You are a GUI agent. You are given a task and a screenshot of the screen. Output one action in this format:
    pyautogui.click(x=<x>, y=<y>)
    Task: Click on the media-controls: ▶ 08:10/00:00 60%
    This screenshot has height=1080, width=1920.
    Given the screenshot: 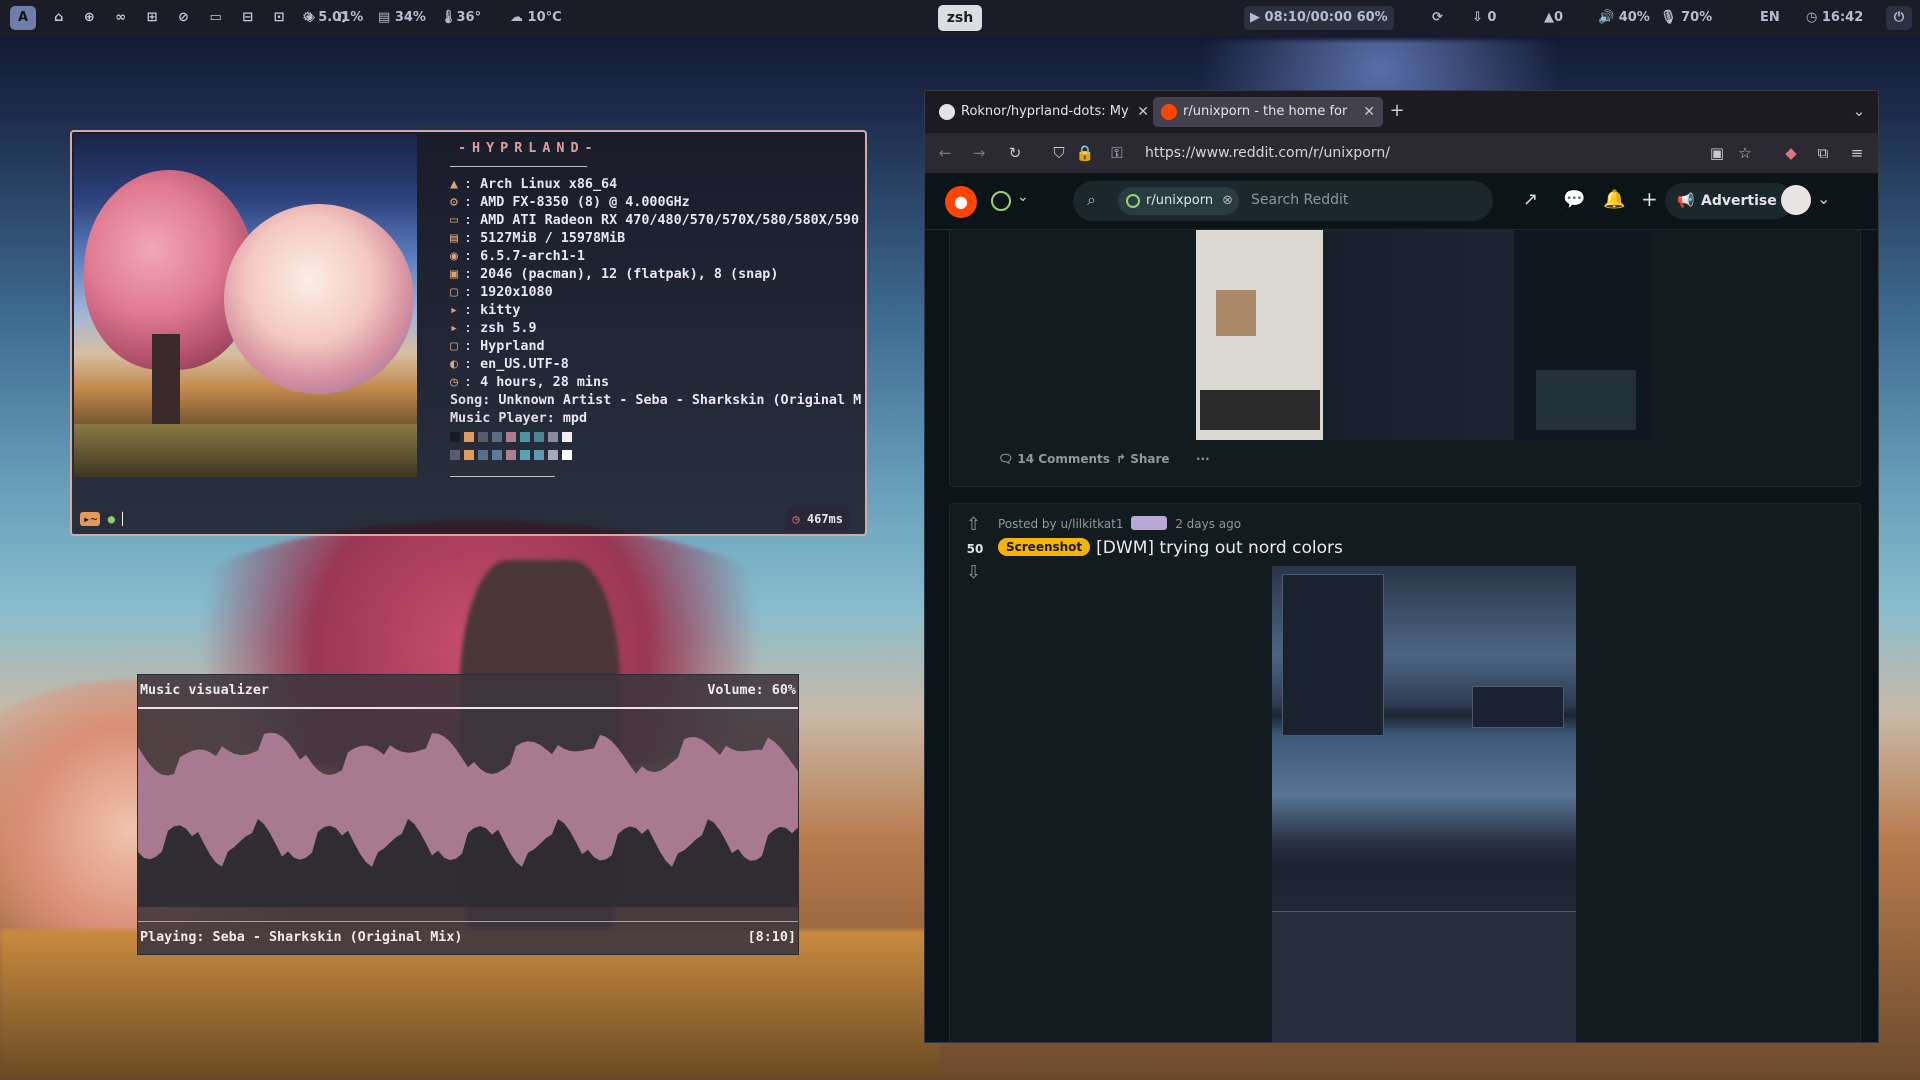 What is the action you would take?
    pyautogui.click(x=1319, y=18)
    